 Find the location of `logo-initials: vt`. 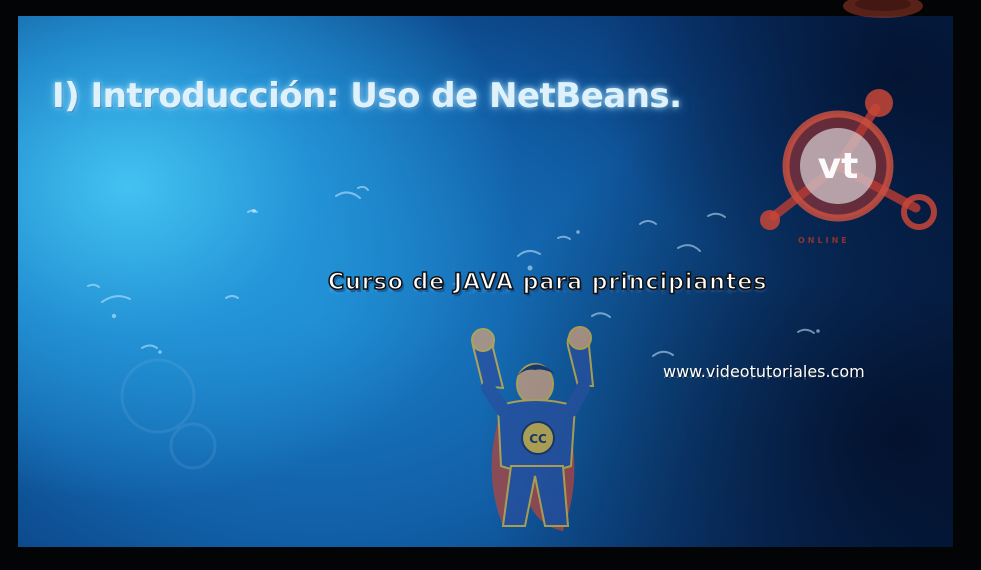

logo-initials: vt is located at coordinates (838, 166).